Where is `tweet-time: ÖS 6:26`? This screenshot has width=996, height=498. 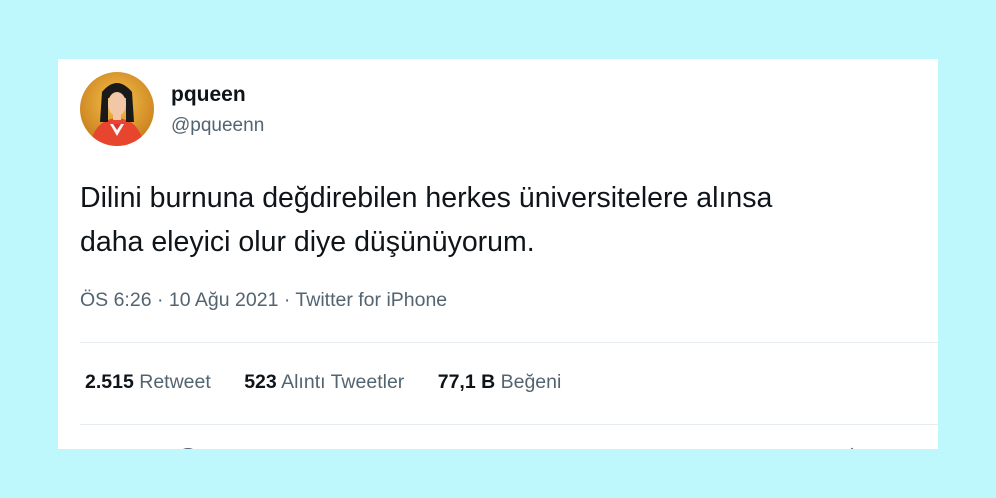 tweet-time: ÖS 6:26 is located at coordinates (116, 300).